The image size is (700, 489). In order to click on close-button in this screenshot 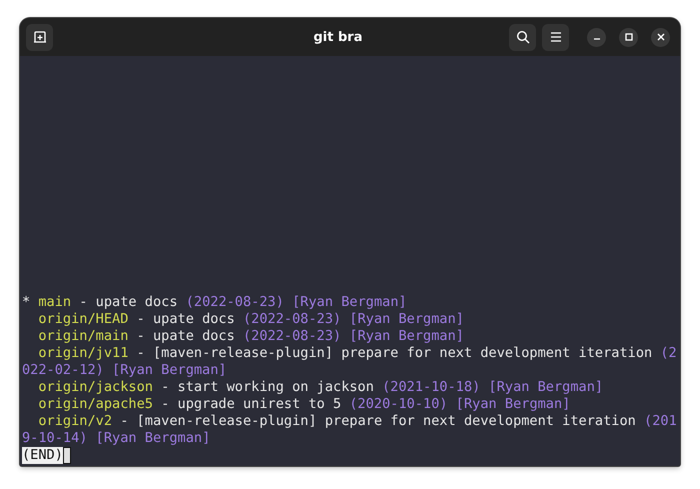, I will do `click(660, 37)`.